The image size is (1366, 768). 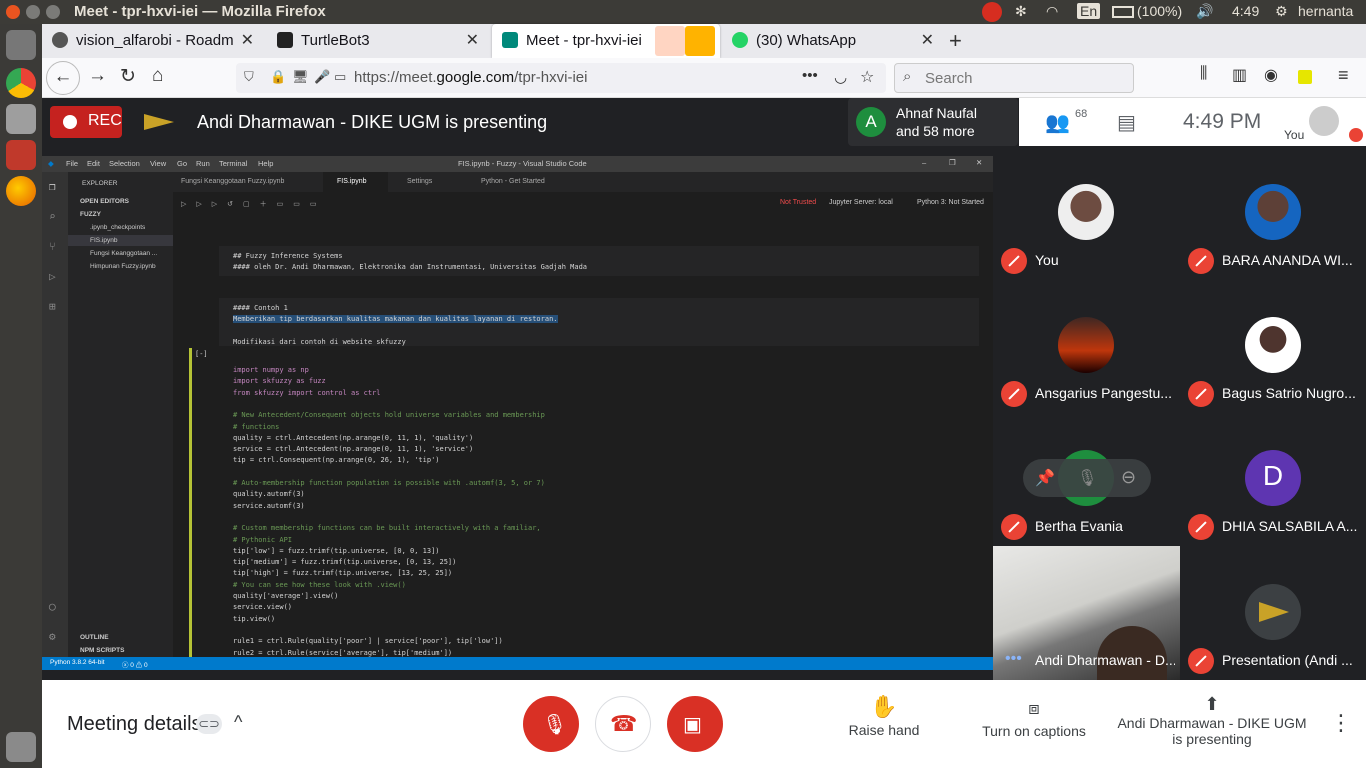 What do you see at coordinates (105, 201) in the screenshot?
I see `open-editors-heading: OPEN EDITORS` at bounding box center [105, 201].